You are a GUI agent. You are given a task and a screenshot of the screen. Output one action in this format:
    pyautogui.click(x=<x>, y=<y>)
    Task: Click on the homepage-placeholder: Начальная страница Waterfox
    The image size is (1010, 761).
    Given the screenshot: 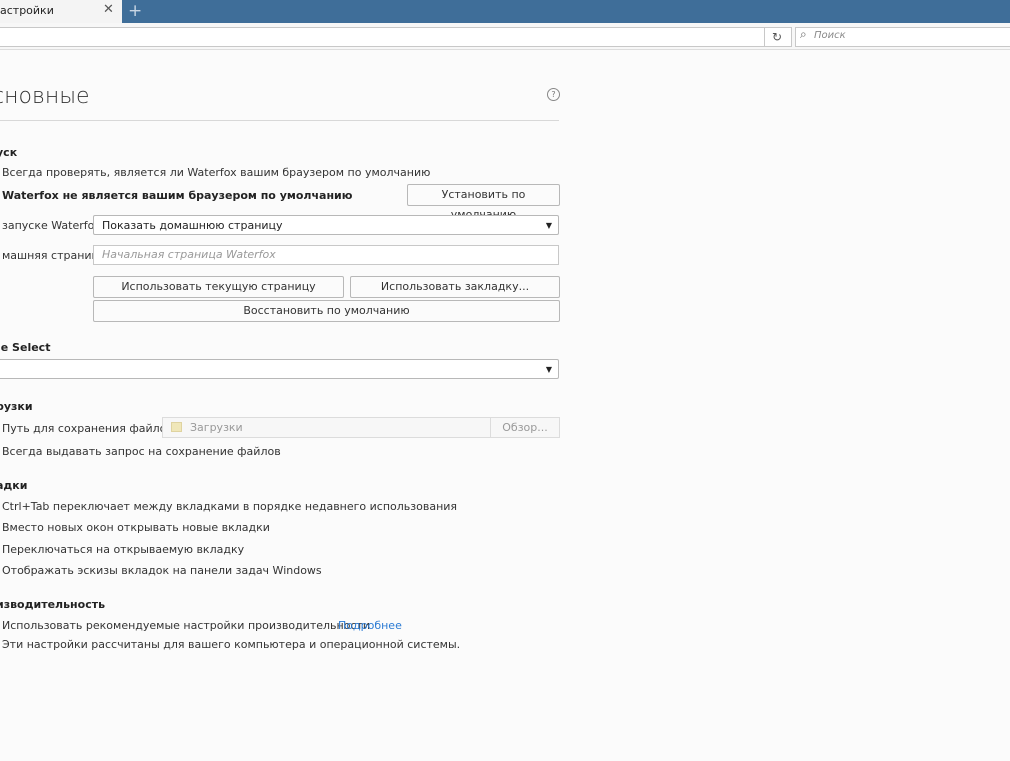 What is the action you would take?
    pyautogui.click(x=189, y=254)
    